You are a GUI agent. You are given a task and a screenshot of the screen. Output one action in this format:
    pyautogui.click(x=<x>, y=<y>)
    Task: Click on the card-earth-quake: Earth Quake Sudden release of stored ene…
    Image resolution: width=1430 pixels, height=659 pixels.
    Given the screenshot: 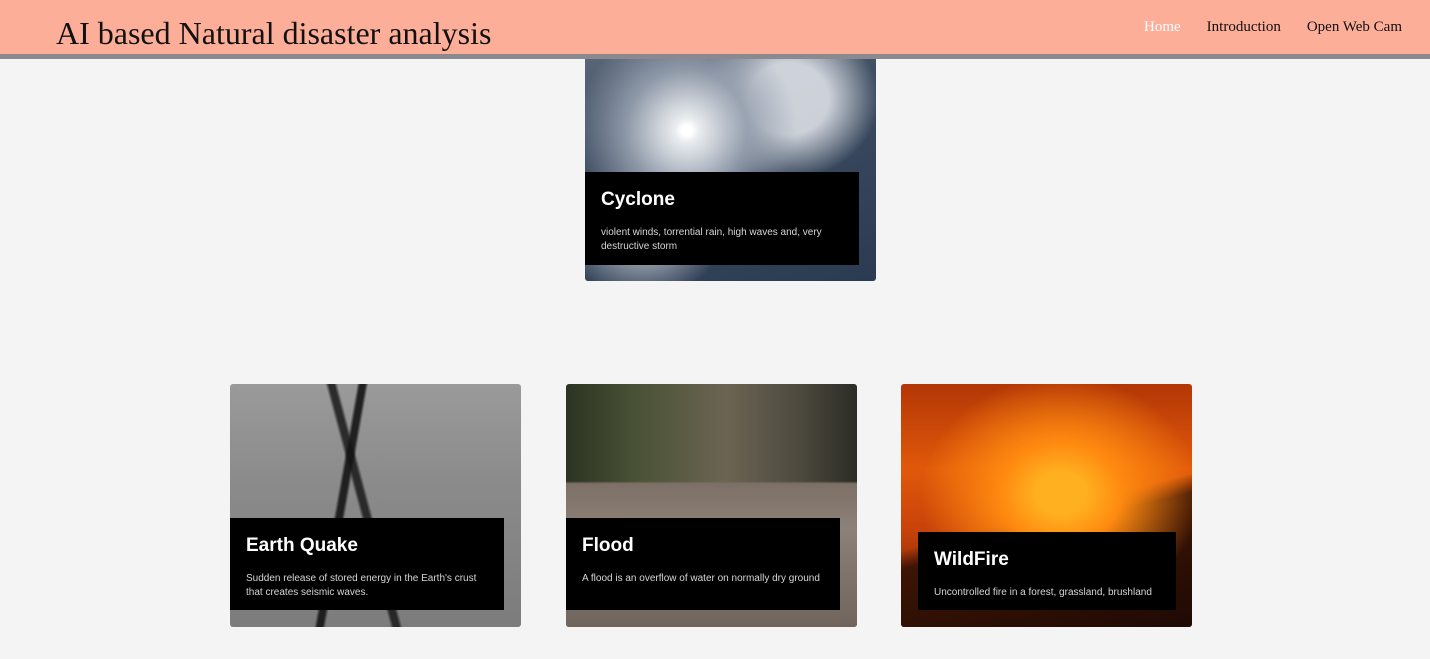 What is the action you would take?
    pyautogui.click(x=375, y=505)
    